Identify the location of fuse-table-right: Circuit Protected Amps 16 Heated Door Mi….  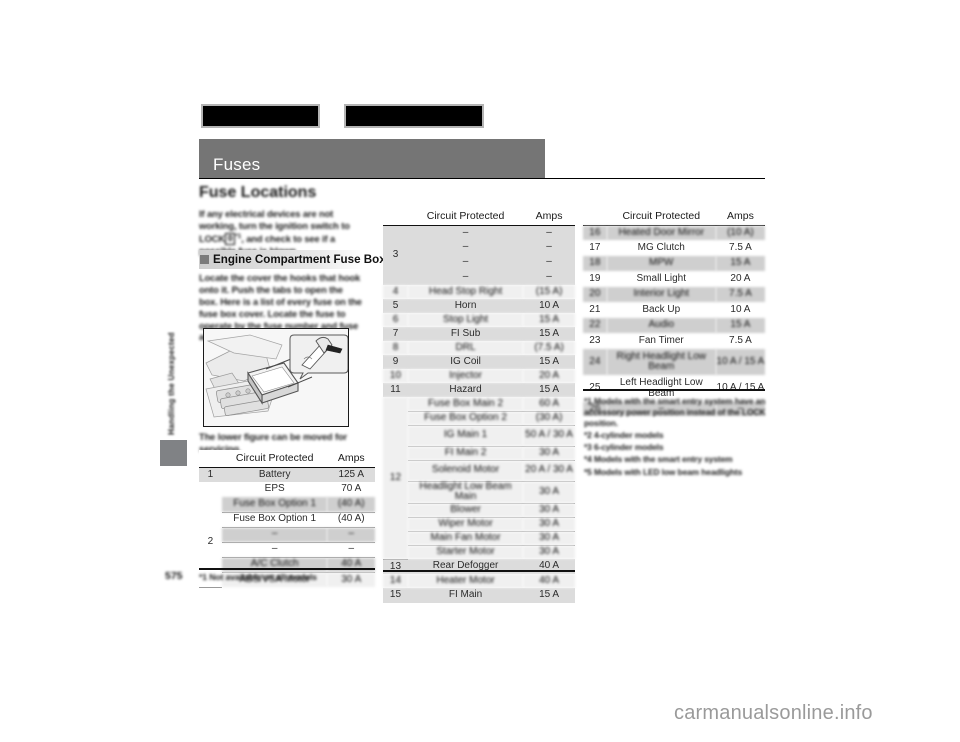
(674, 312).